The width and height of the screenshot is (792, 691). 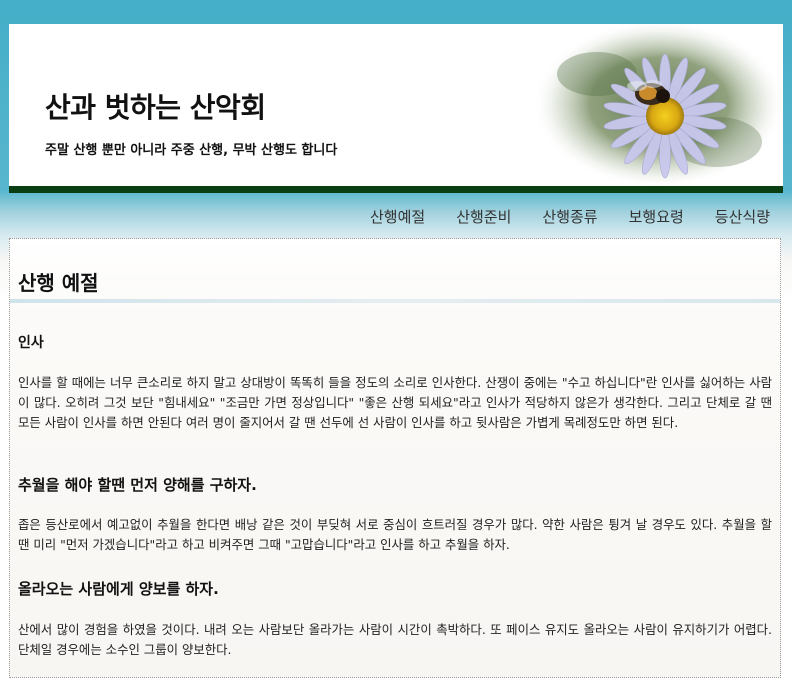 I want to click on nav-item-walking: 보행요령, so click(x=656, y=216).